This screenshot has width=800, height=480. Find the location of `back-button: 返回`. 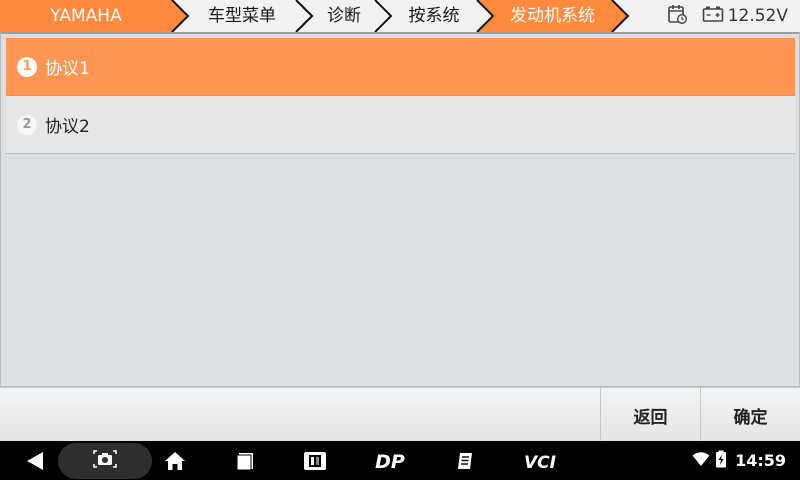

back-button: 返回 is located at coordinates (650, 415).